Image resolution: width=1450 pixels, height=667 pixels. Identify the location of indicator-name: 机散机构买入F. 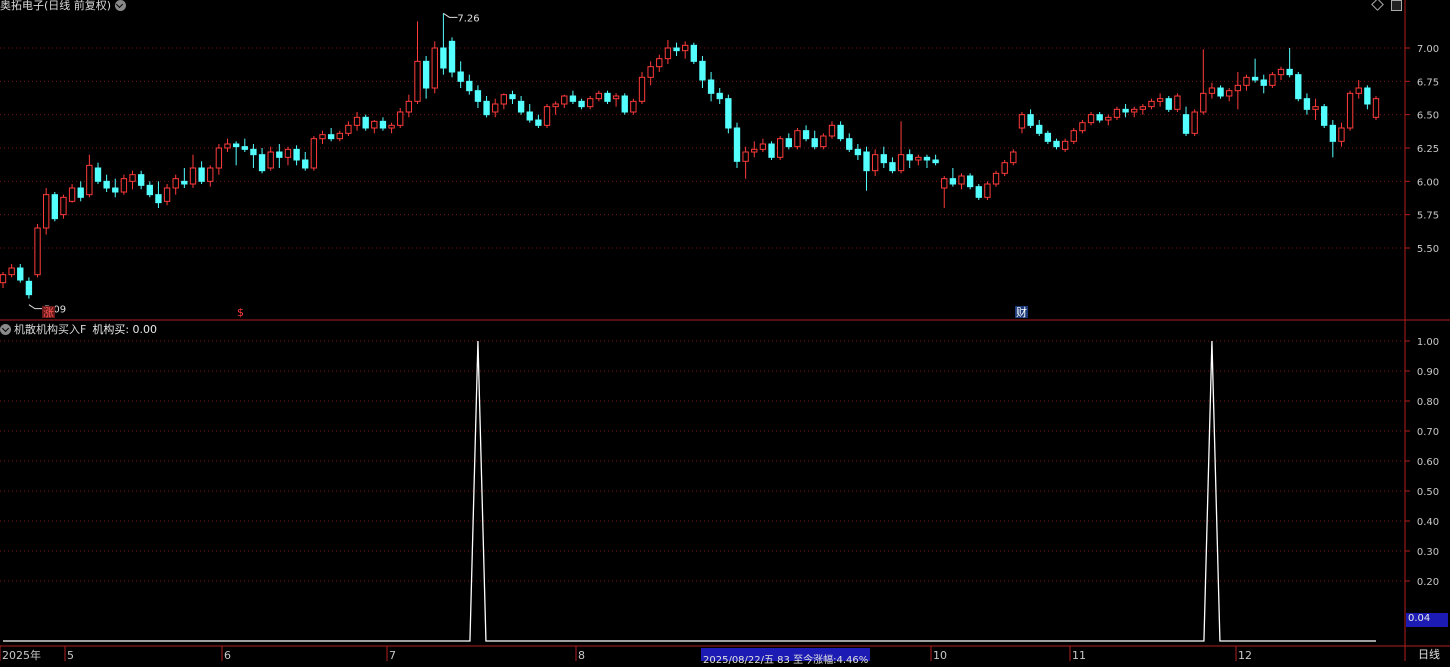
(50, 329).